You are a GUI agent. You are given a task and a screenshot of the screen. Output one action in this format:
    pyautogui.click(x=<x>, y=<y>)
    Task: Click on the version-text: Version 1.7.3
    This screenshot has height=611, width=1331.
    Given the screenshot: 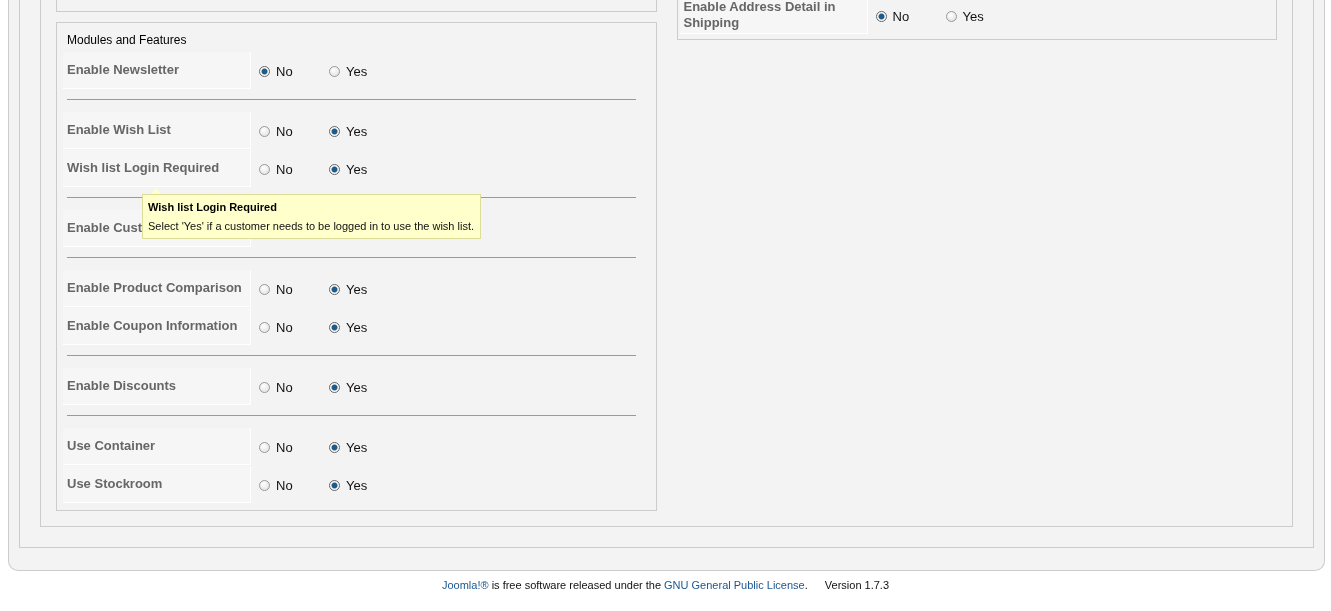 What is the action you would take?
    pyautogui.click(x=857, y=585)
    